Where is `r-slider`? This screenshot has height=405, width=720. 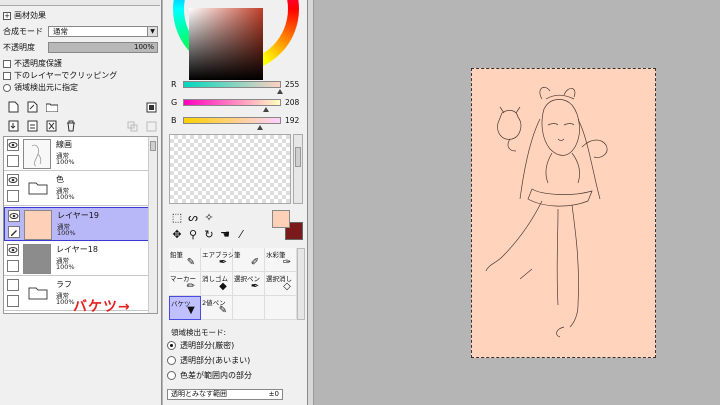 r-slider is located at coordinates (232, 84).